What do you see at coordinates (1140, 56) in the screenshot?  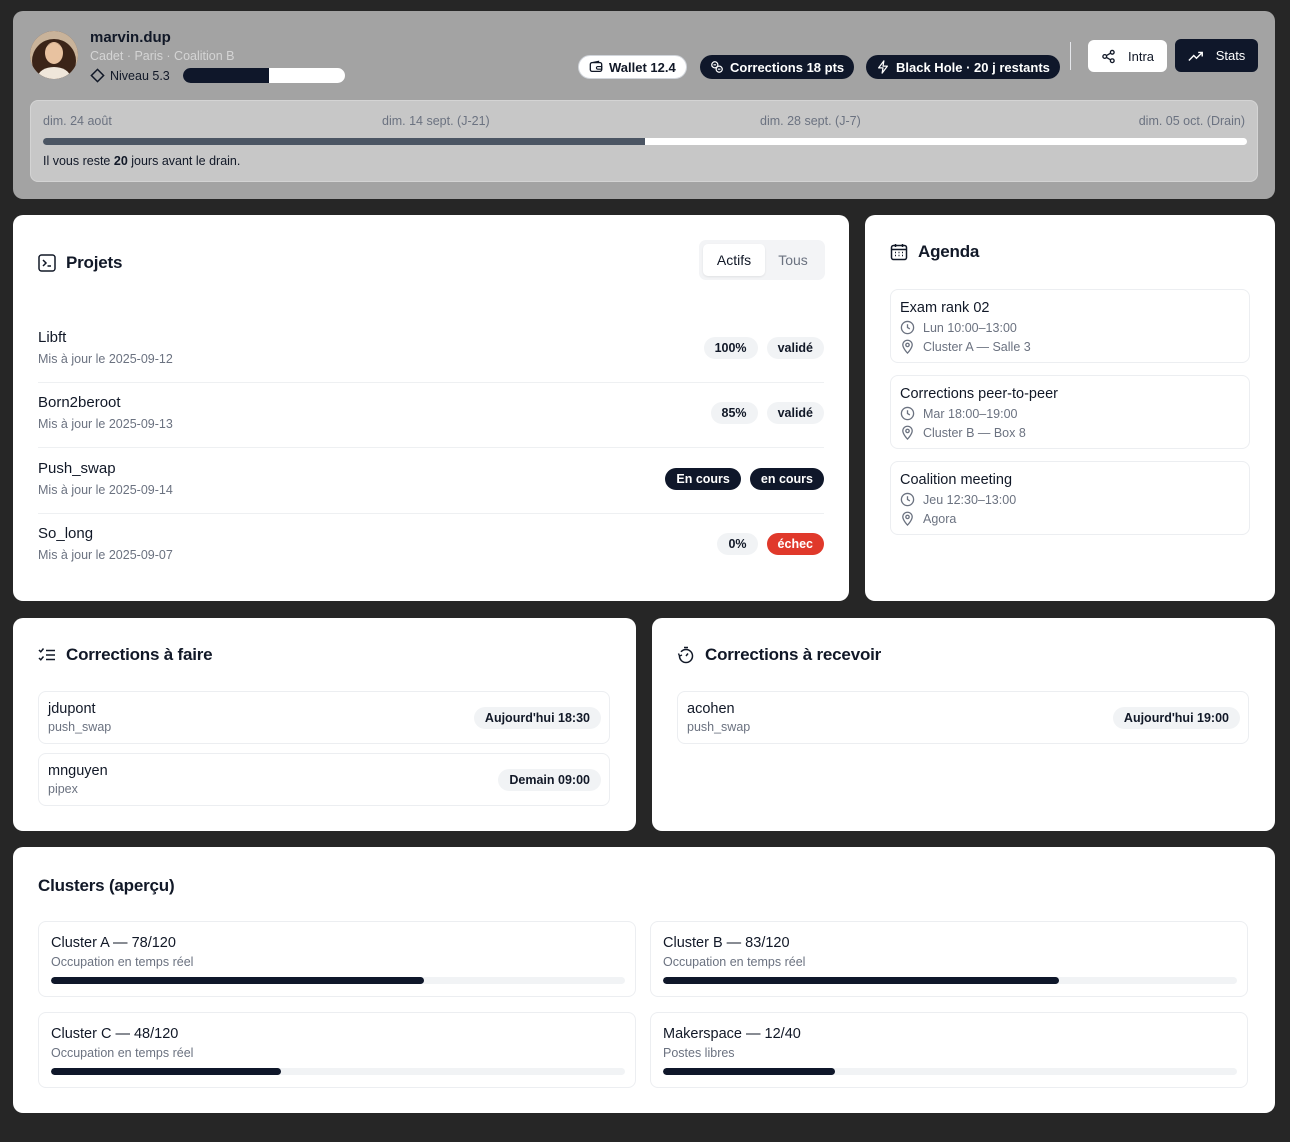 I see `intra-label: Intra` at bounding box center [1140, 56].